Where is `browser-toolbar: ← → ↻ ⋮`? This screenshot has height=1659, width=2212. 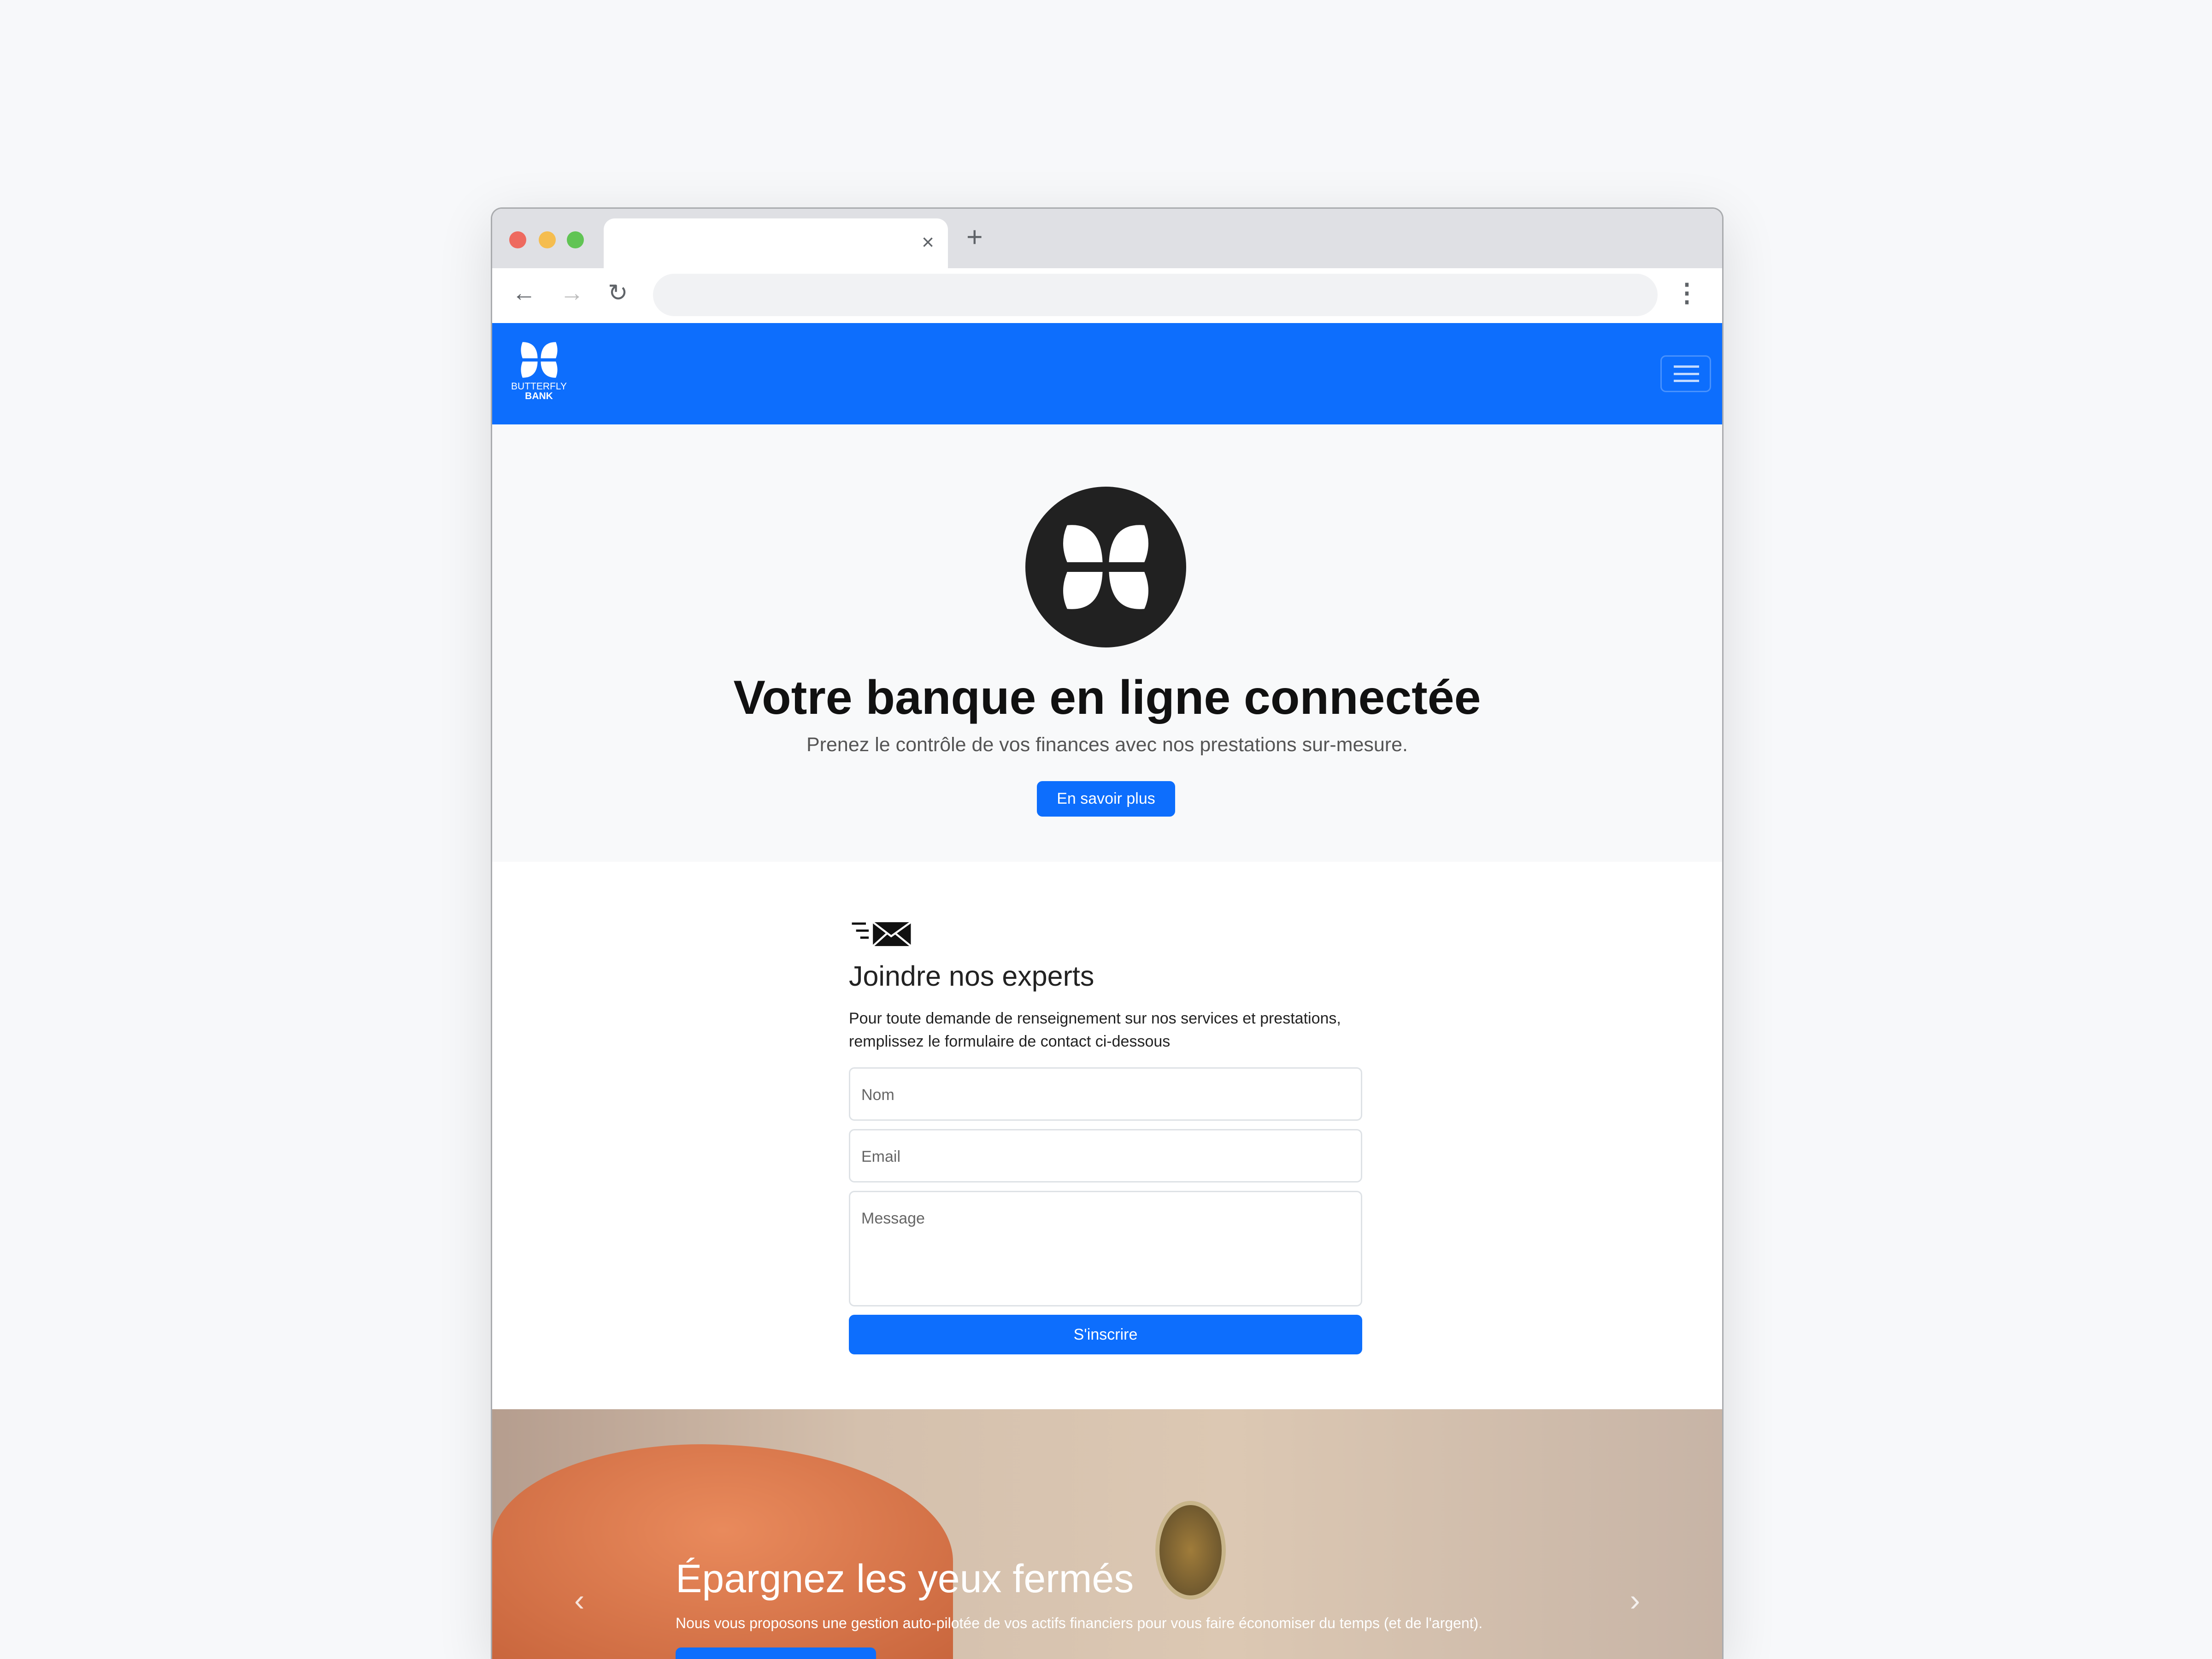
browser-toolbar: ← → ↻ ⋮ is located at coordinates (1107, 295).